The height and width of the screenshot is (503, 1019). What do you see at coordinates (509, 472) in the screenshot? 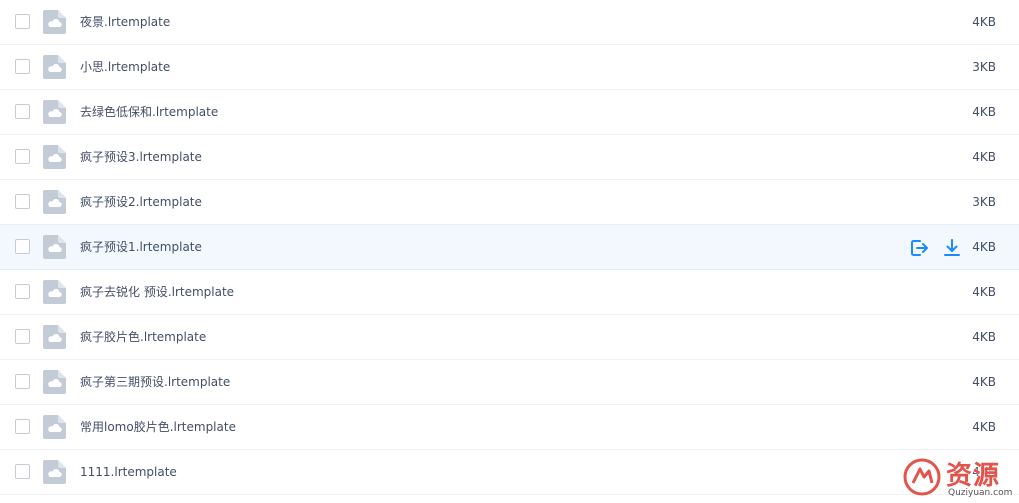
I see `file-row: 1111.lrtemplate 4KB` at bounding box center [509, 472].